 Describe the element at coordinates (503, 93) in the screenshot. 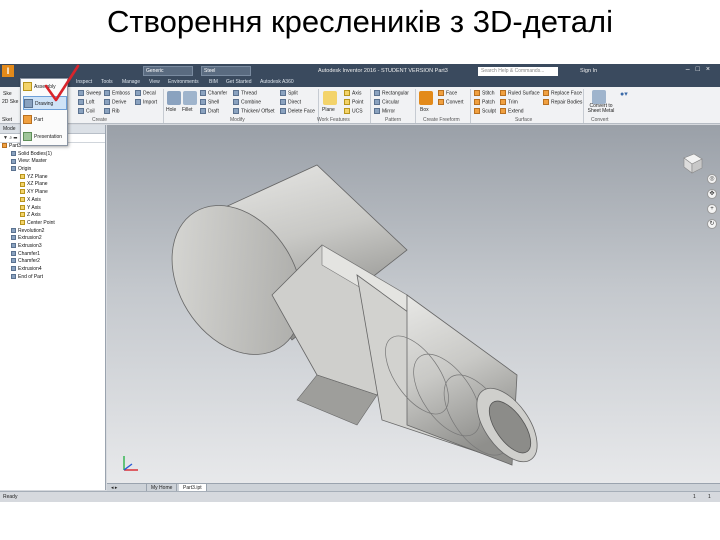

I see `ruled-surface-icon` at that location.